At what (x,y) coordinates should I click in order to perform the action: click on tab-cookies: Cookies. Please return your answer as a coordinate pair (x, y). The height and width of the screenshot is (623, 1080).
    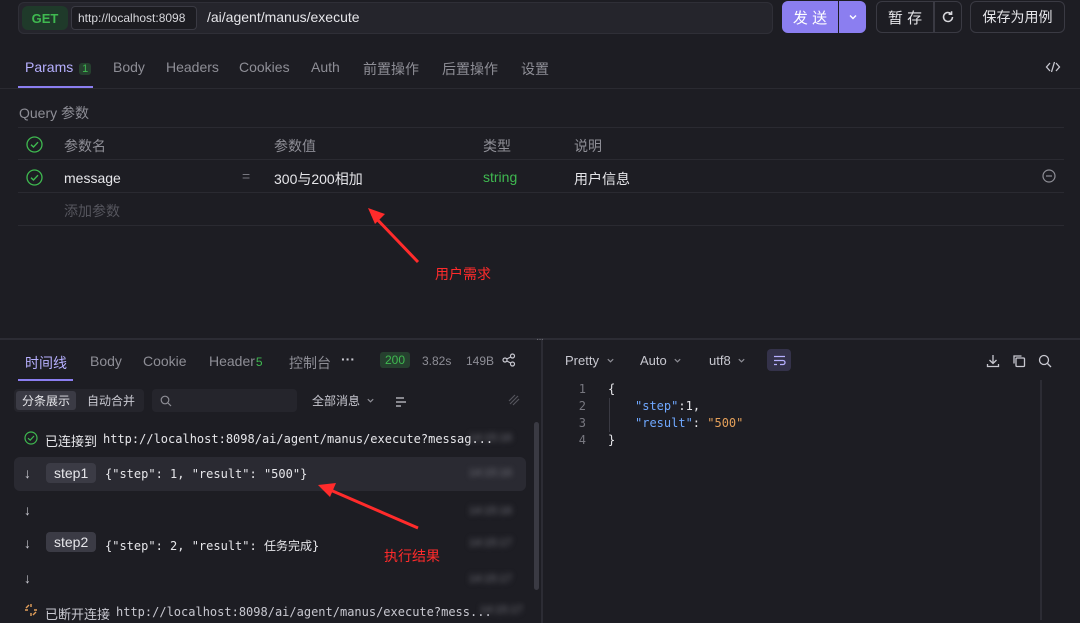
    Looking at the image, I should click on (264, 67).